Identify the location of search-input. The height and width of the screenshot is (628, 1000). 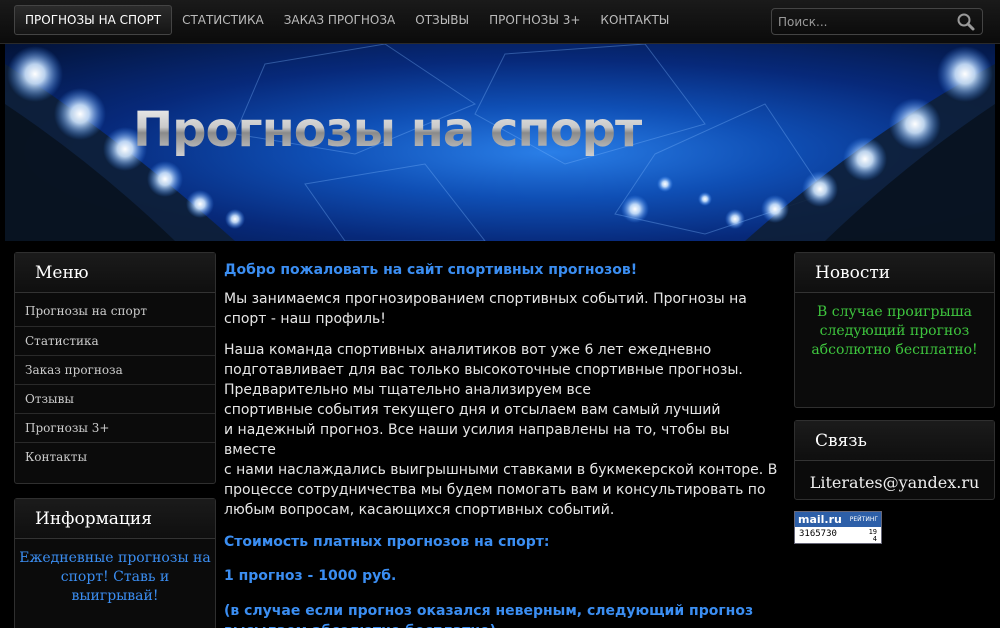
(865, 21).